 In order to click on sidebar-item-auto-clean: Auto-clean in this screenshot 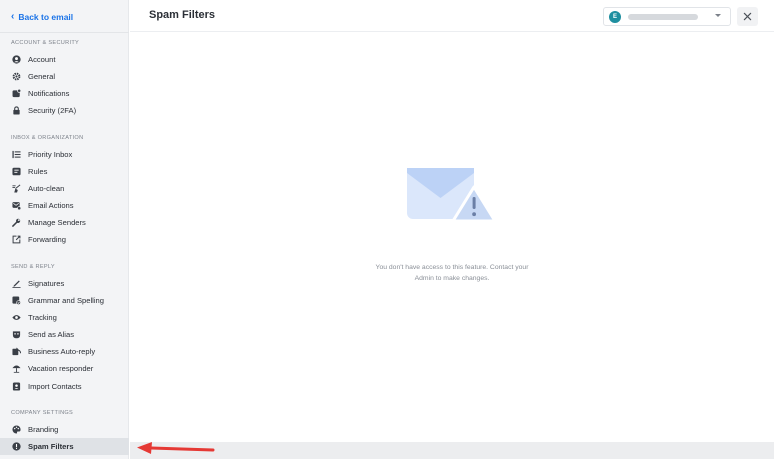, I will do `click(64, 188)`.